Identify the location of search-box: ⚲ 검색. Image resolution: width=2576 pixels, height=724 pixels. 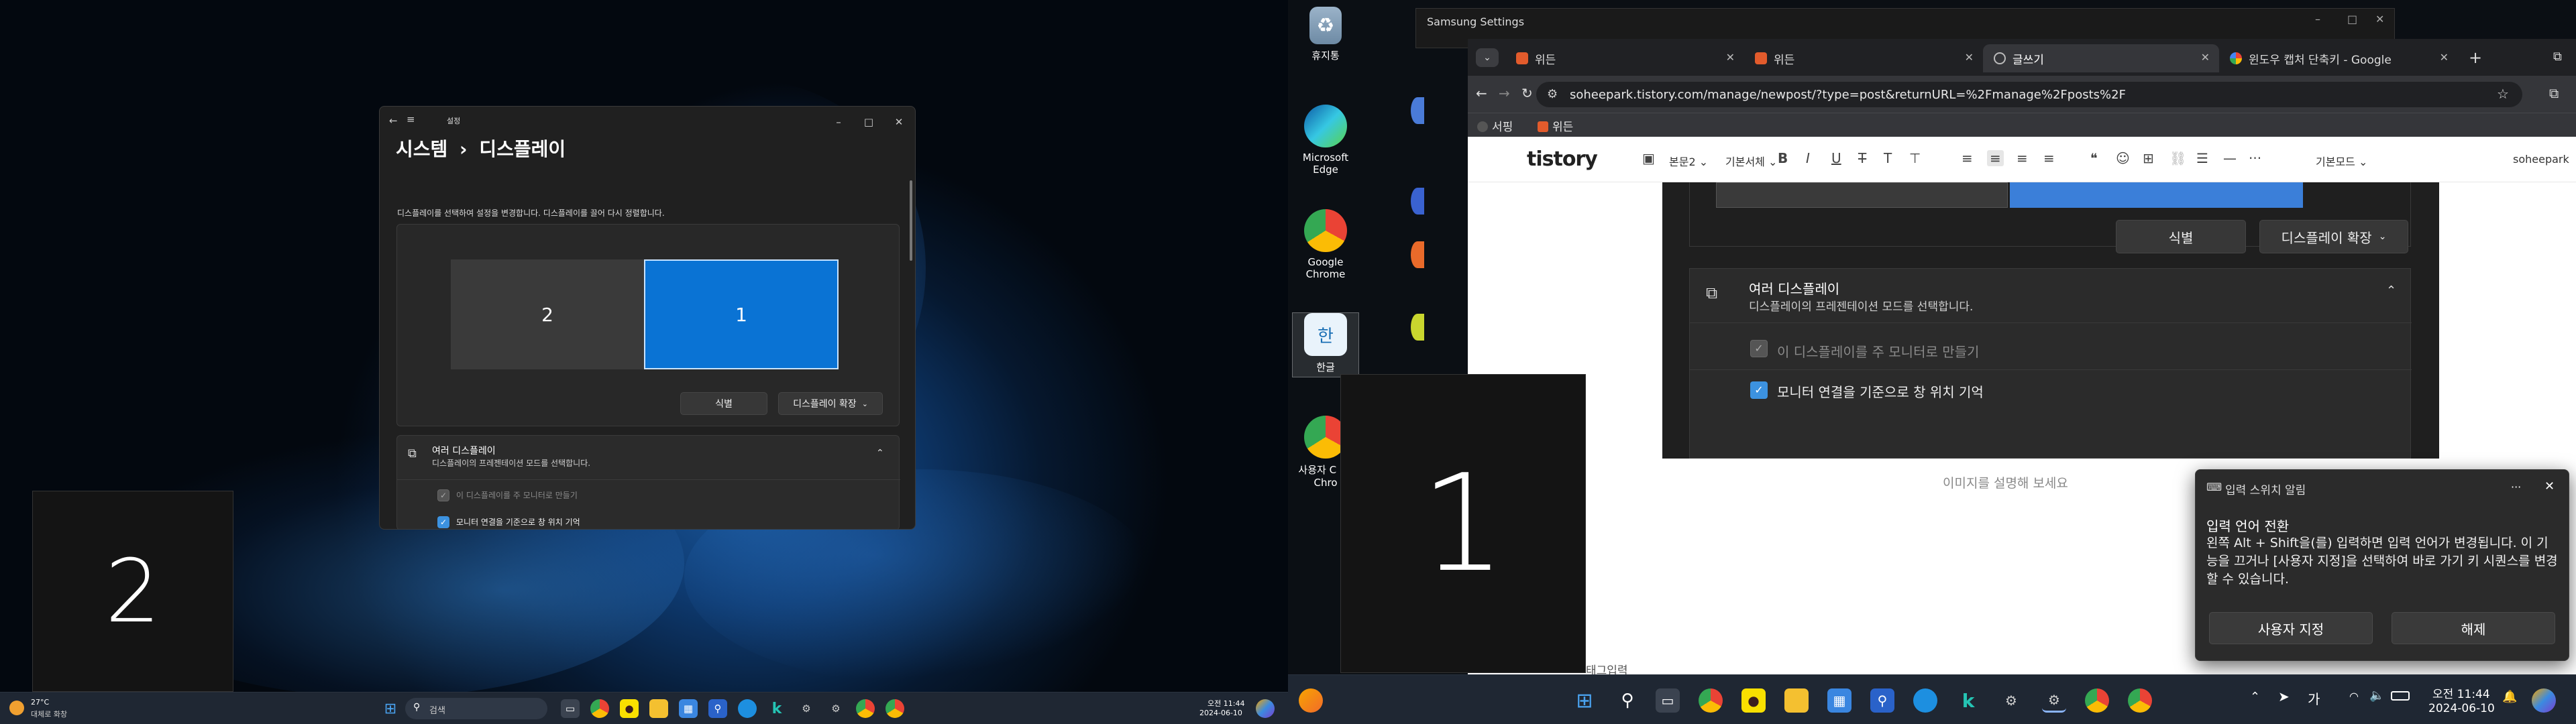
(476, 708).